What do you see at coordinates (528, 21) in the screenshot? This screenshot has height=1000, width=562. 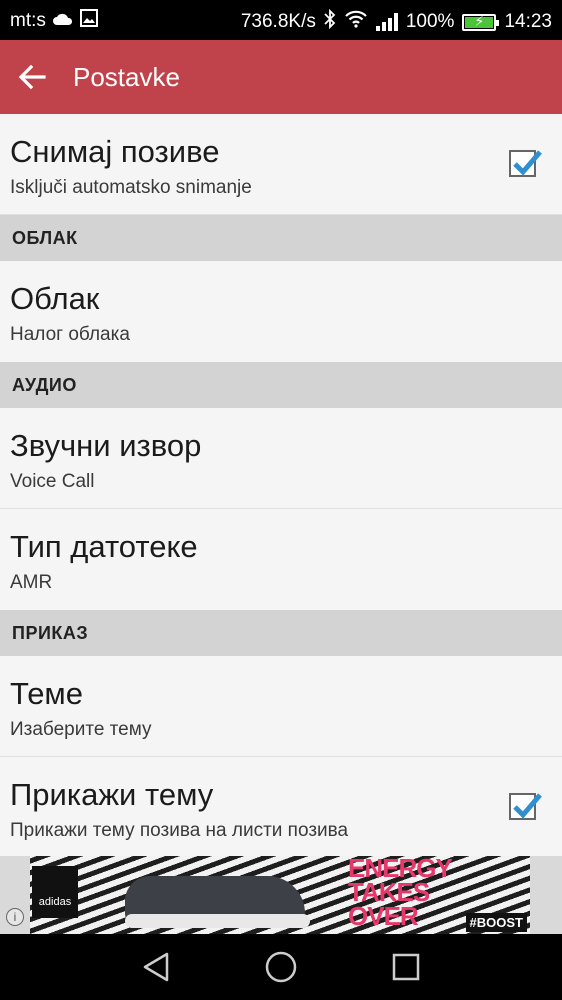 I see `clock: 14:23` at bounding box center [528, 21].